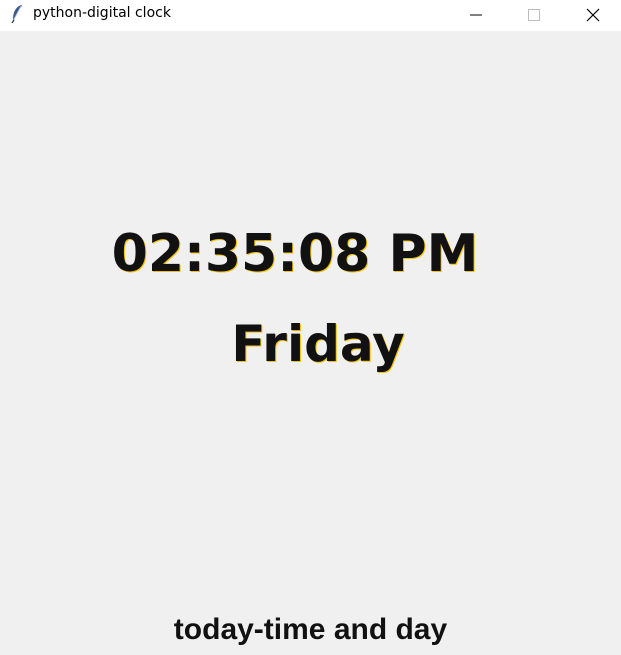 This screenshot has width=621, height=655. I want to click on maximize-button, so click(534, 15).